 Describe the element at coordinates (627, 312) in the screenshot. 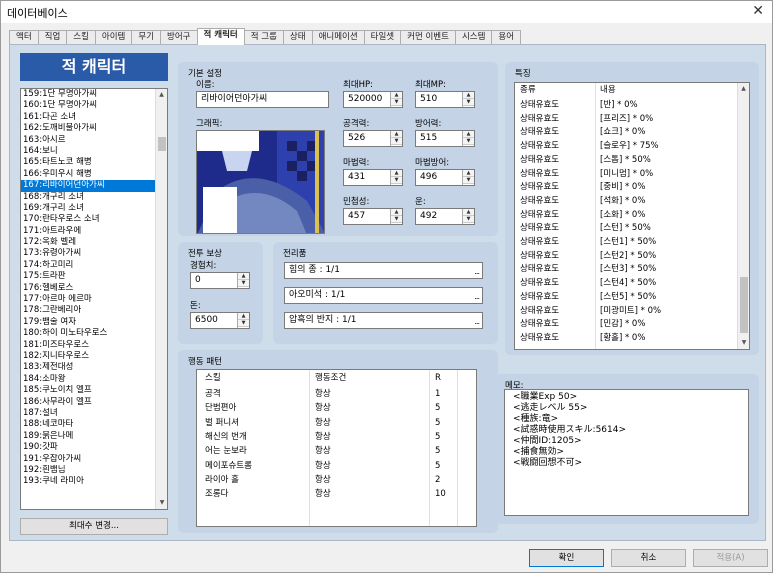

I see `table-row: 상태유효도 [미광미트] * 0%` at that location.